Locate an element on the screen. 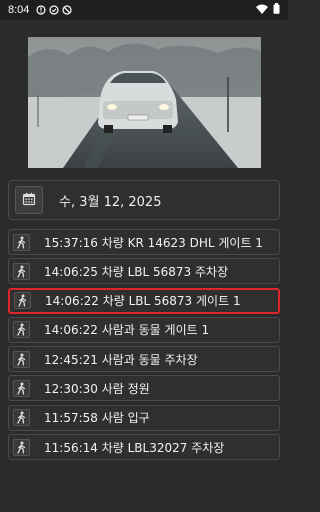  event-text: 14:06:22 차량 LBL 56873 게이트 1 is located at coordinates (143, 301).